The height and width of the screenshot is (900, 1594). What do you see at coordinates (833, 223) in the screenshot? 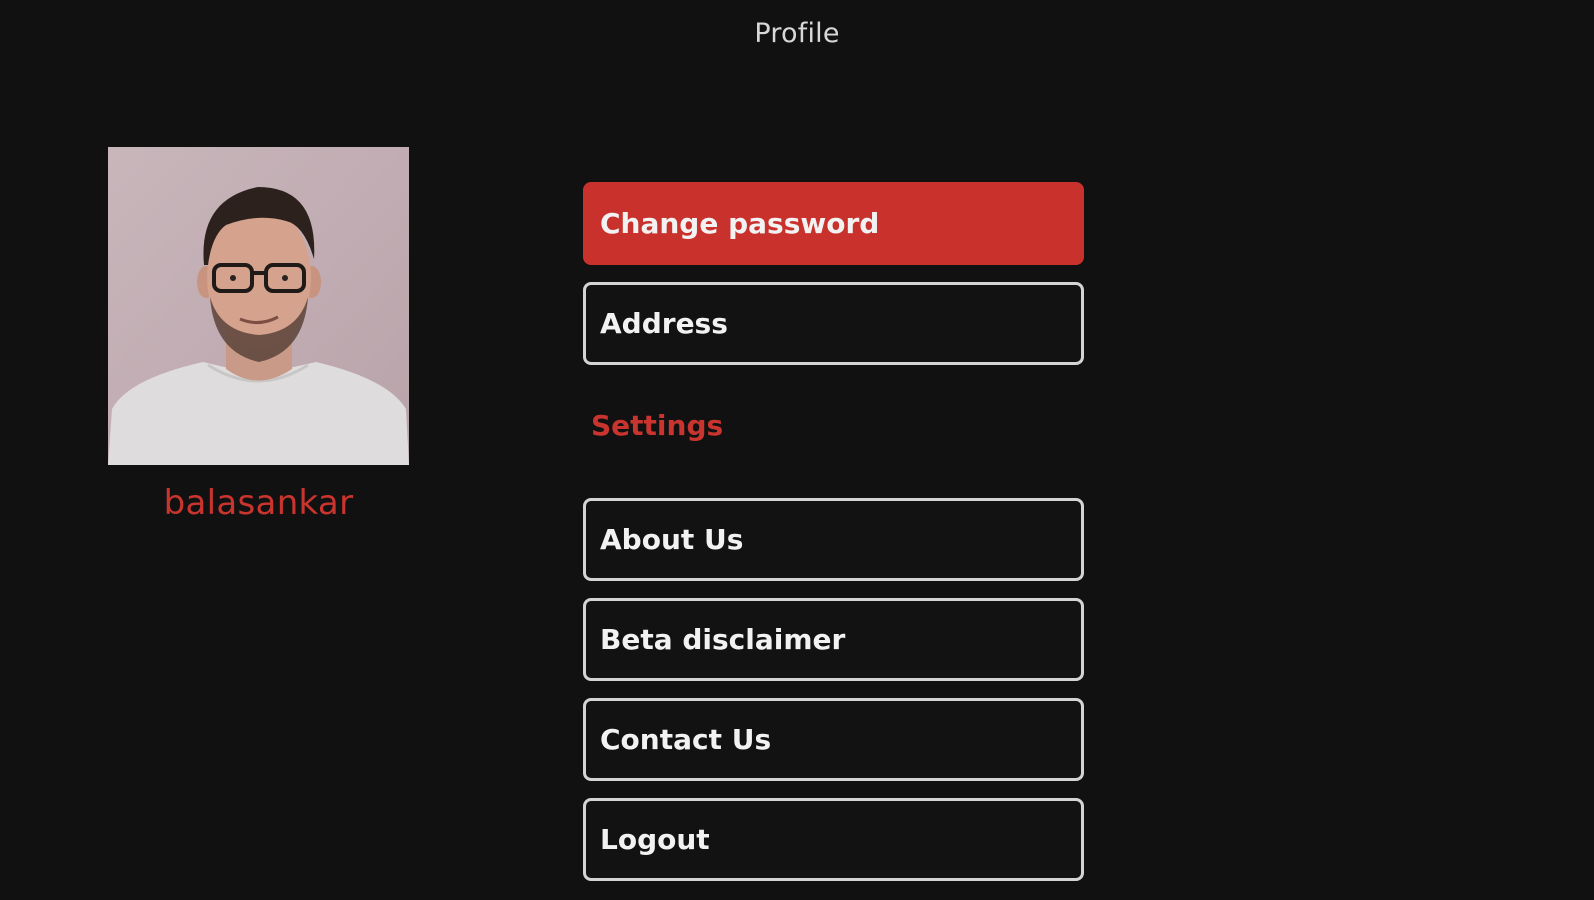
I see `change-password-button: Change password` at bounding box center [833, 223].